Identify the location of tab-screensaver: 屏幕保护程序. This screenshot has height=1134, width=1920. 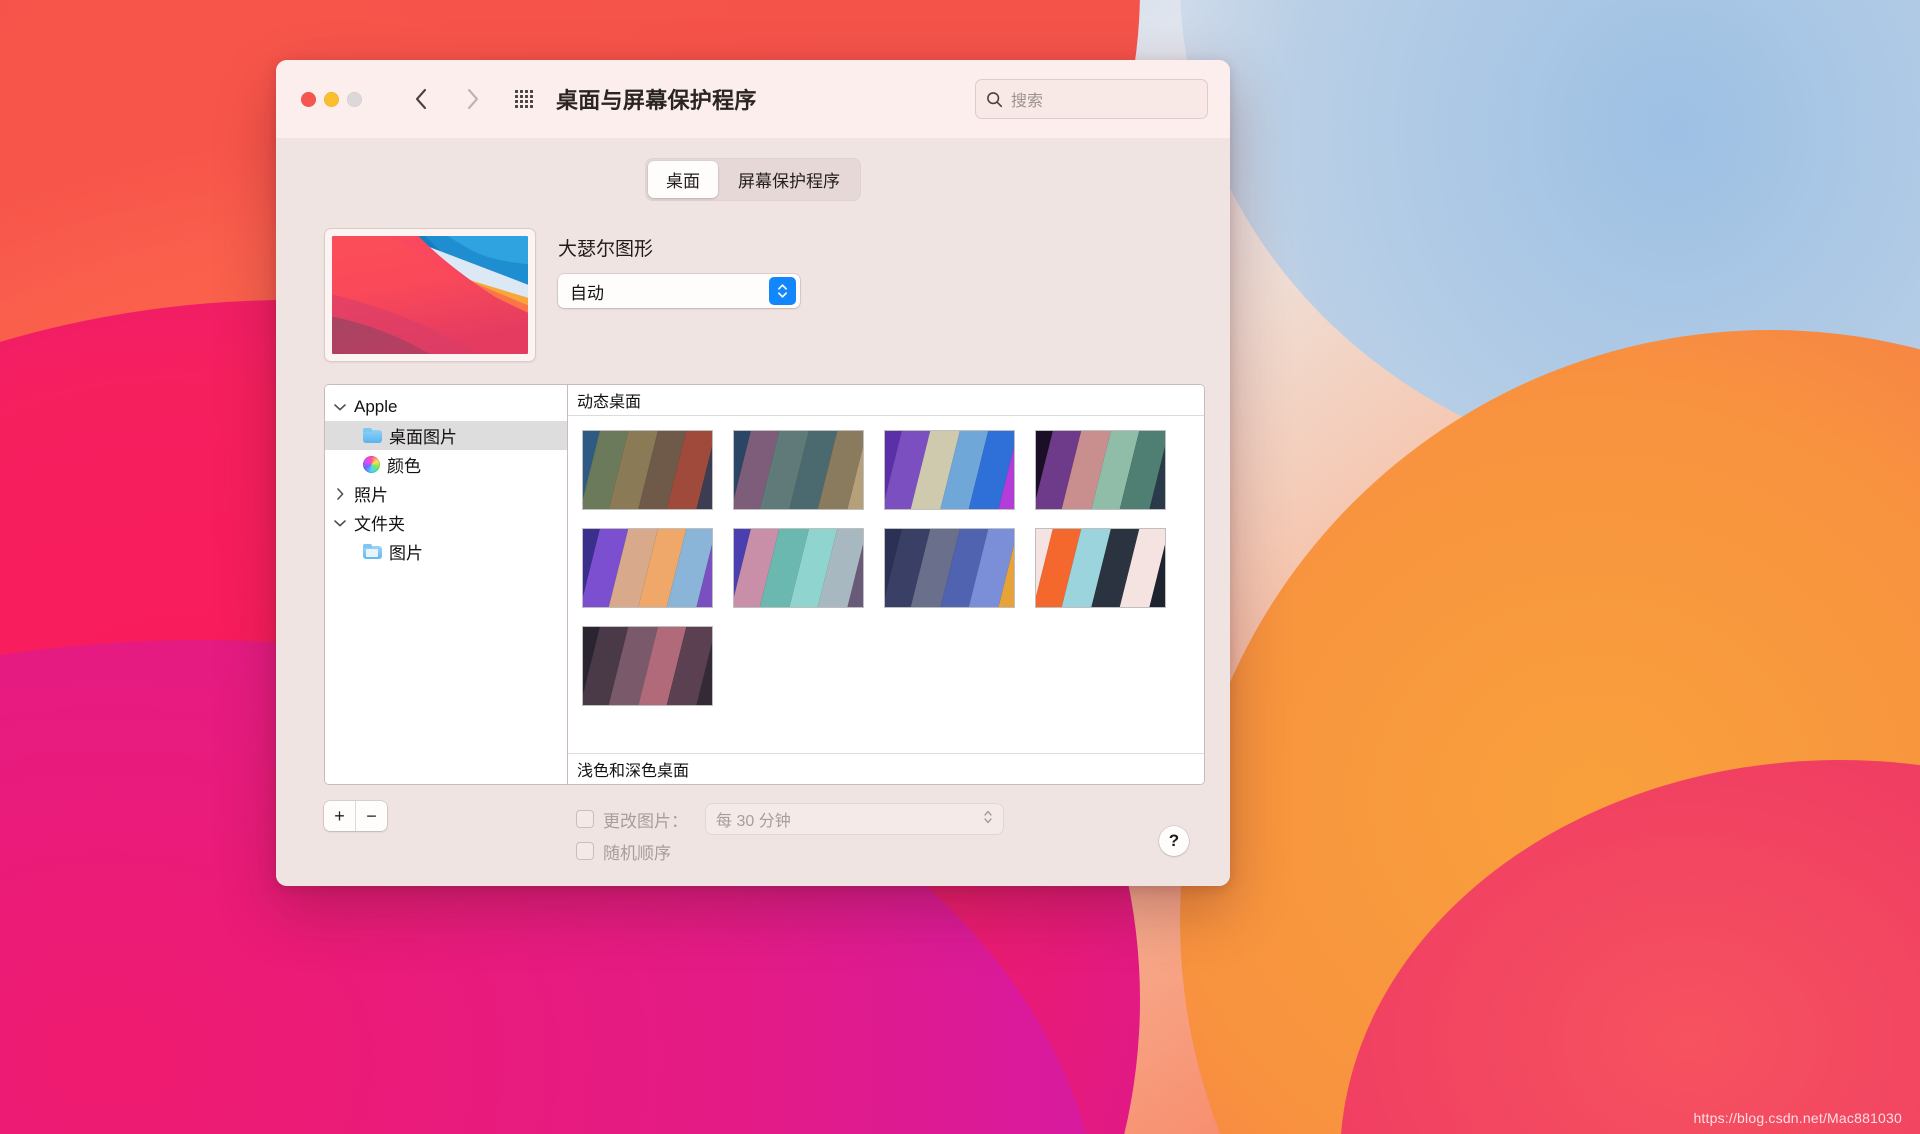
(789, 179).